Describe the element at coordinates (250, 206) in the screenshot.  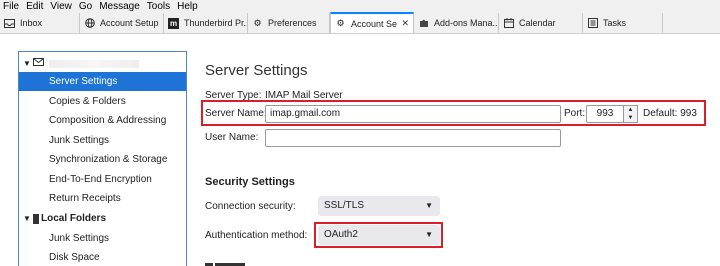
I see `connection-security-label: Connection security:` at that location.